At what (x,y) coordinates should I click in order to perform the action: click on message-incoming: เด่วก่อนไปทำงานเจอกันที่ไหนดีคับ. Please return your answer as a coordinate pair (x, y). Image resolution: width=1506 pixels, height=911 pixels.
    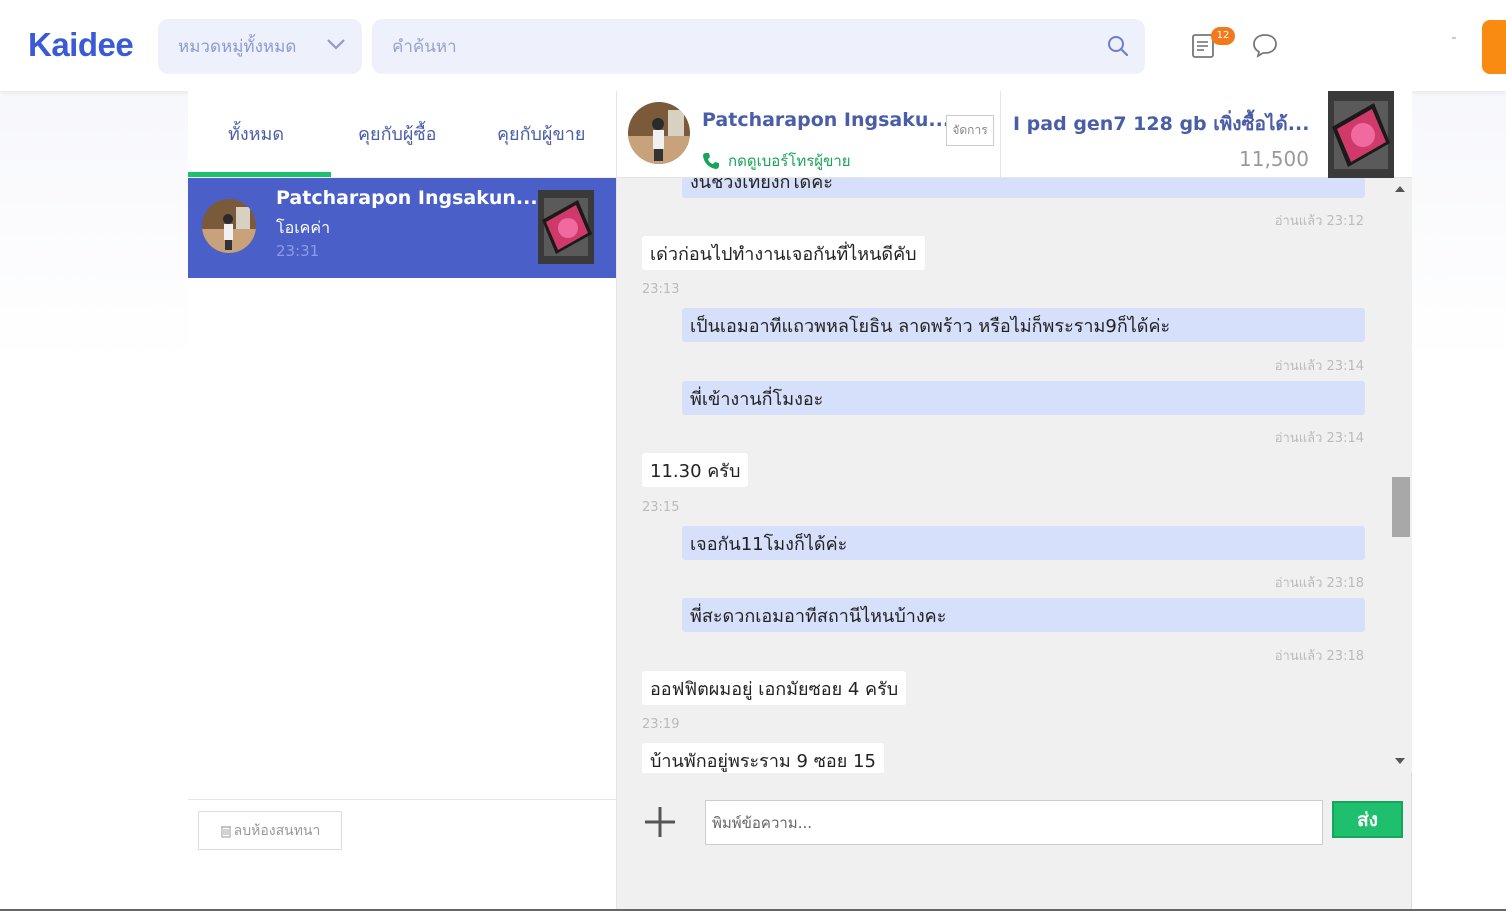
    Looking at the image, I should click on (783, 253).